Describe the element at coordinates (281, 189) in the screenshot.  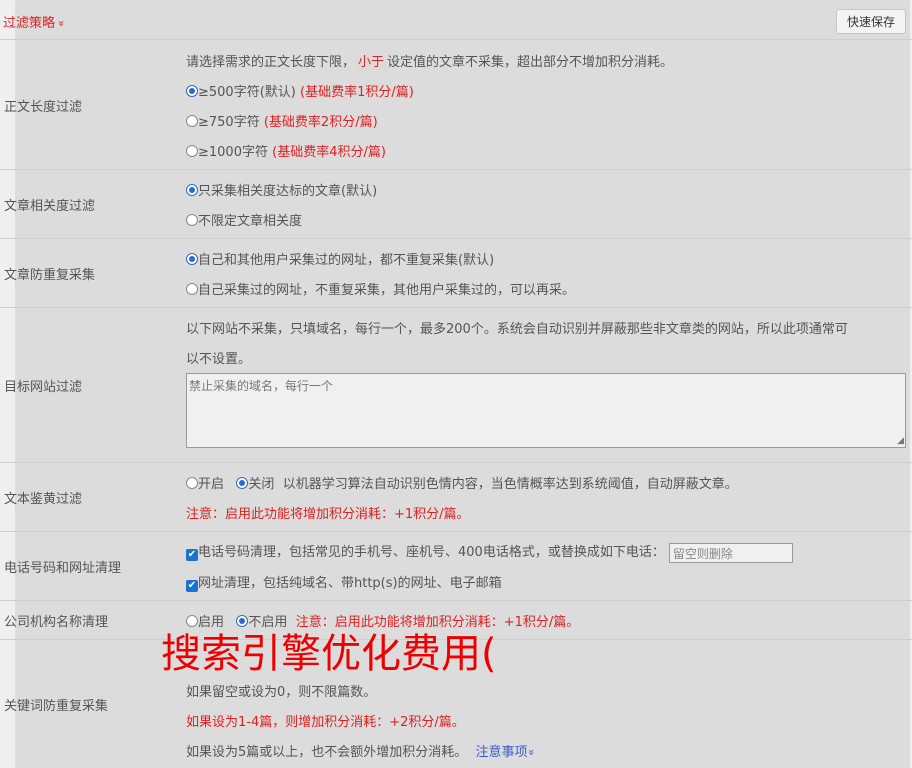
I see `option-relevance-required: 只采集相关度达标的文章(默认)` at that location.